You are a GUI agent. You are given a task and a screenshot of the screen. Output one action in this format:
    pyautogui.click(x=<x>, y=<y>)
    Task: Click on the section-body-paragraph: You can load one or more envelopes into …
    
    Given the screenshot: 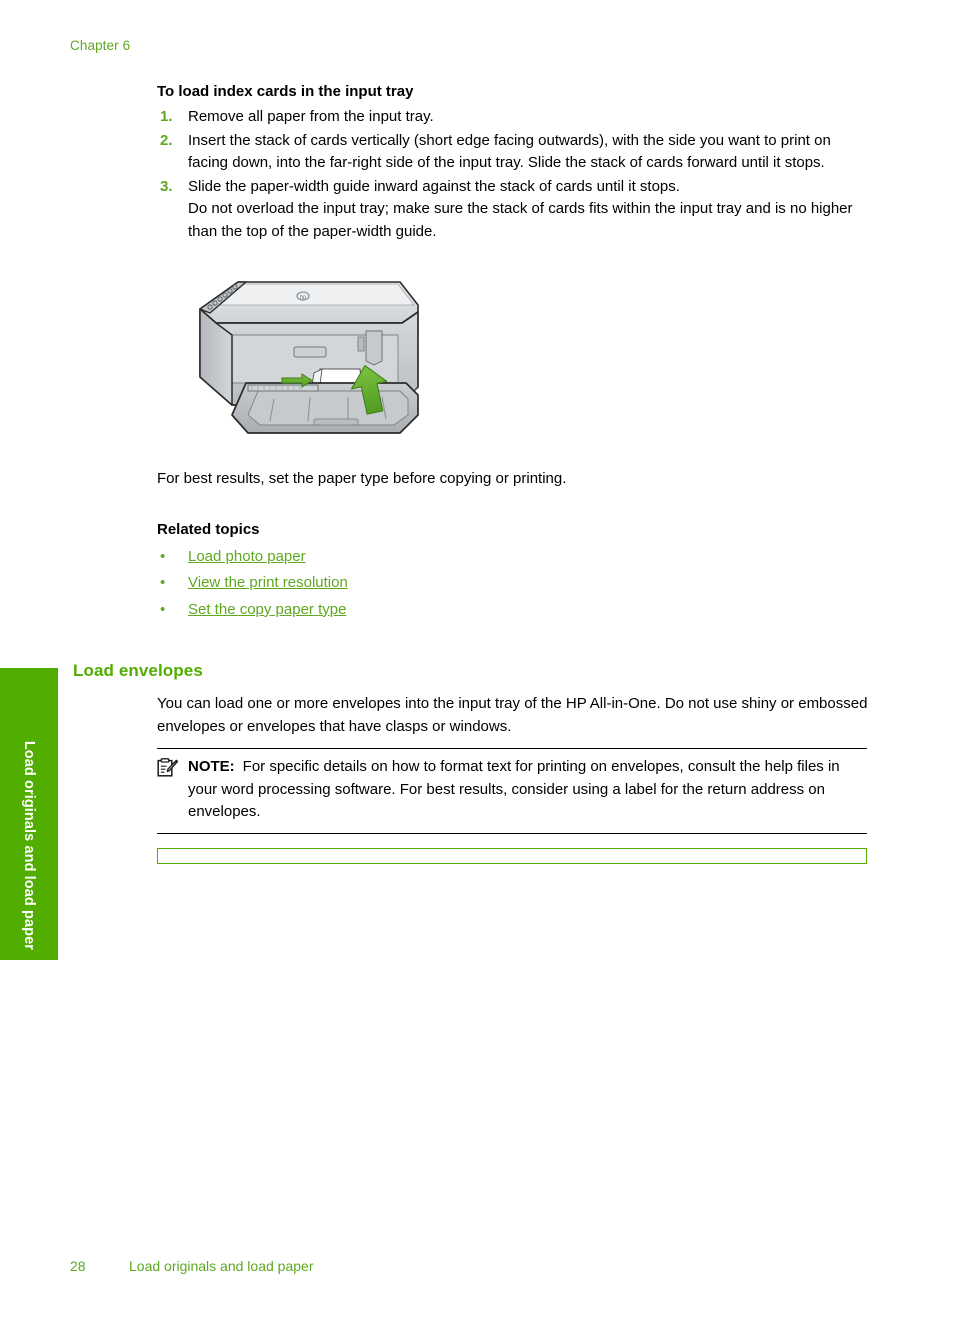 What is the action you would take?
    pyautogui.click(x=512, y=715)
    